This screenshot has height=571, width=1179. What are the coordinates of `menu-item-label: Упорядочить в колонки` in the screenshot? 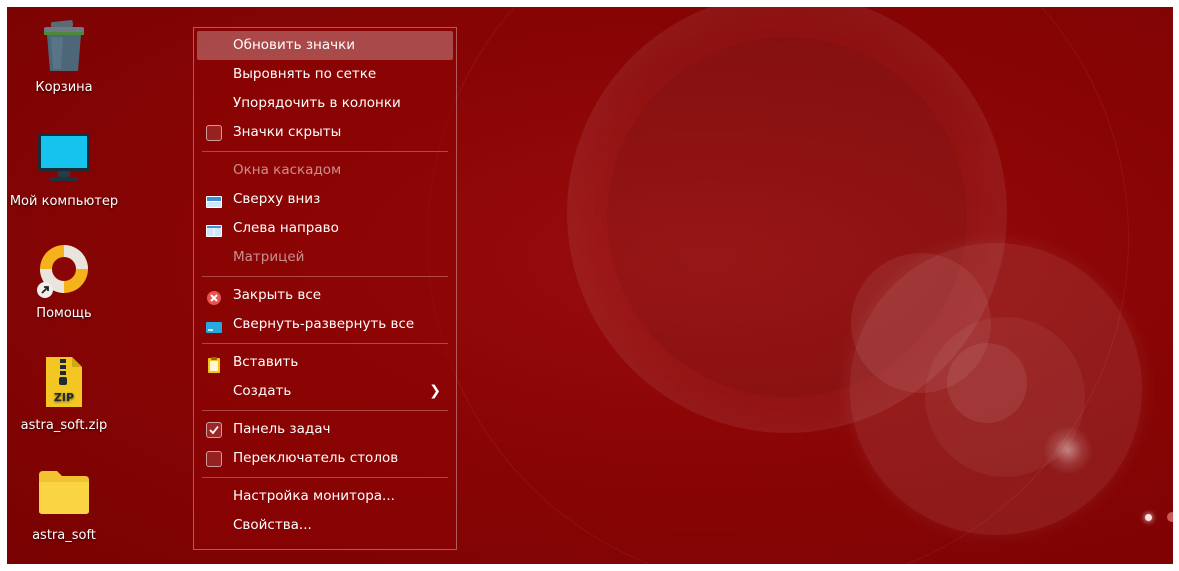 It's located at (317, 103).